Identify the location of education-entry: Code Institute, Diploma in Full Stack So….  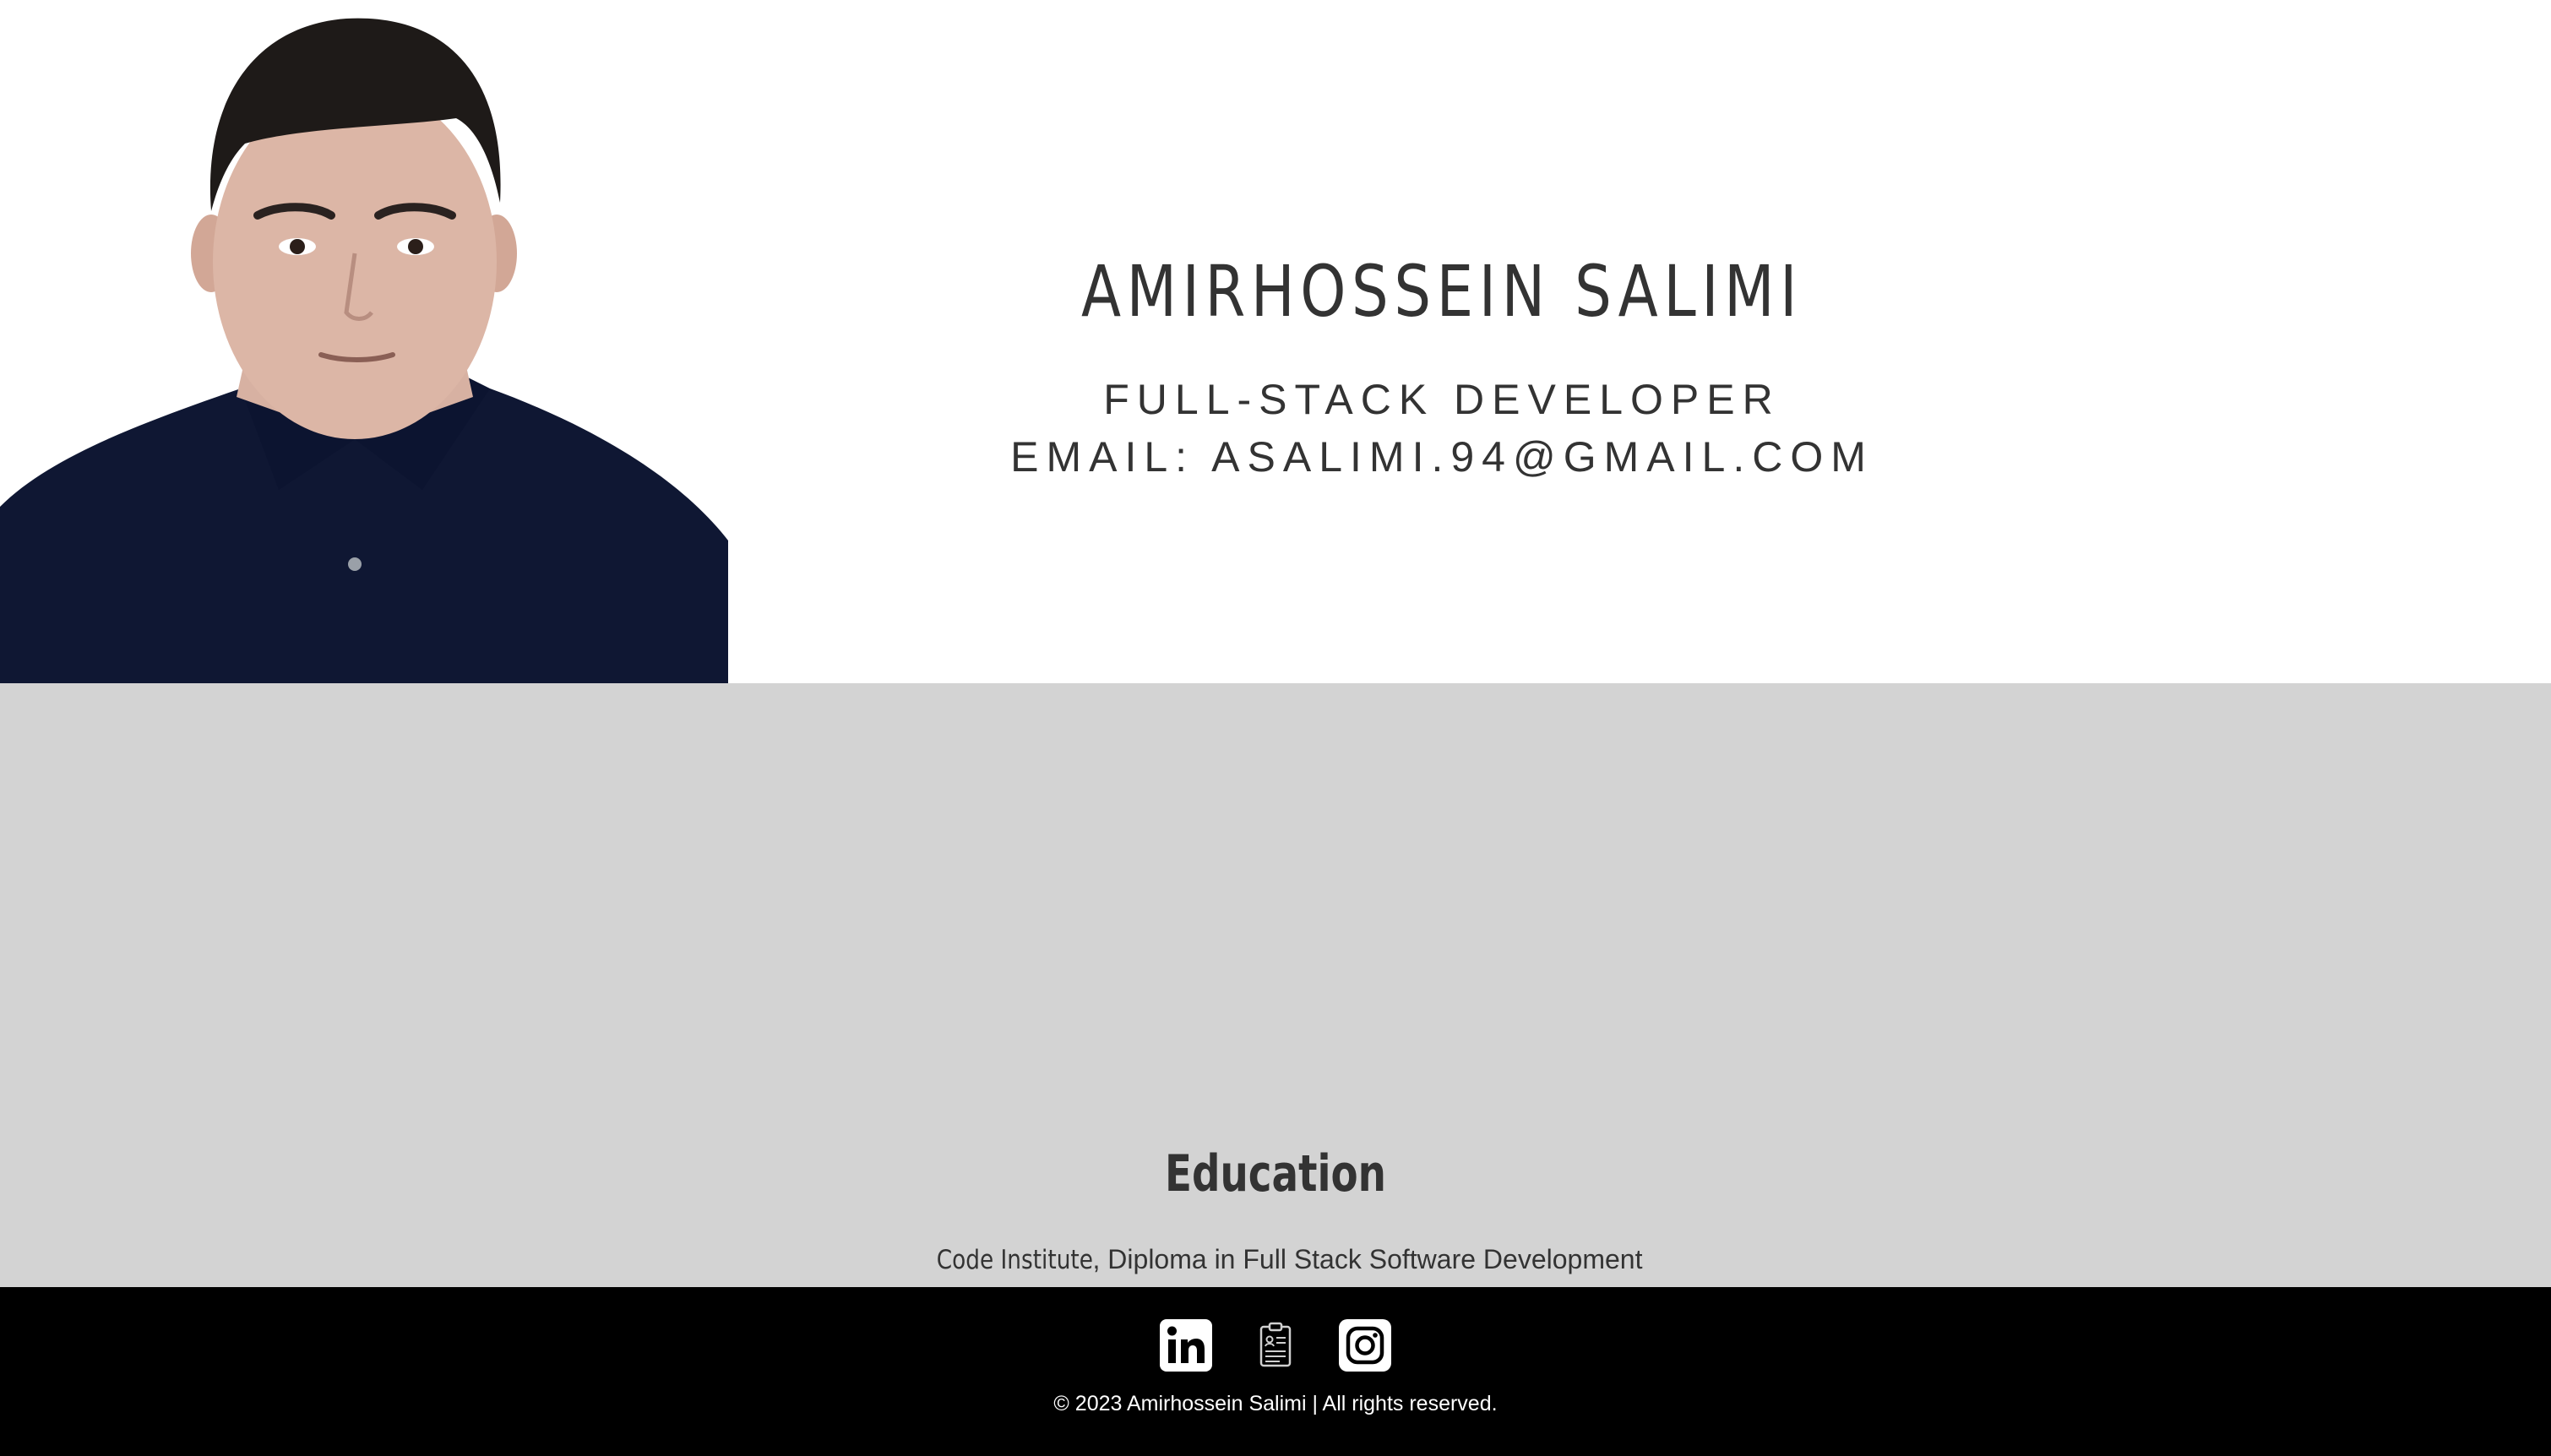
(1275, 1259).